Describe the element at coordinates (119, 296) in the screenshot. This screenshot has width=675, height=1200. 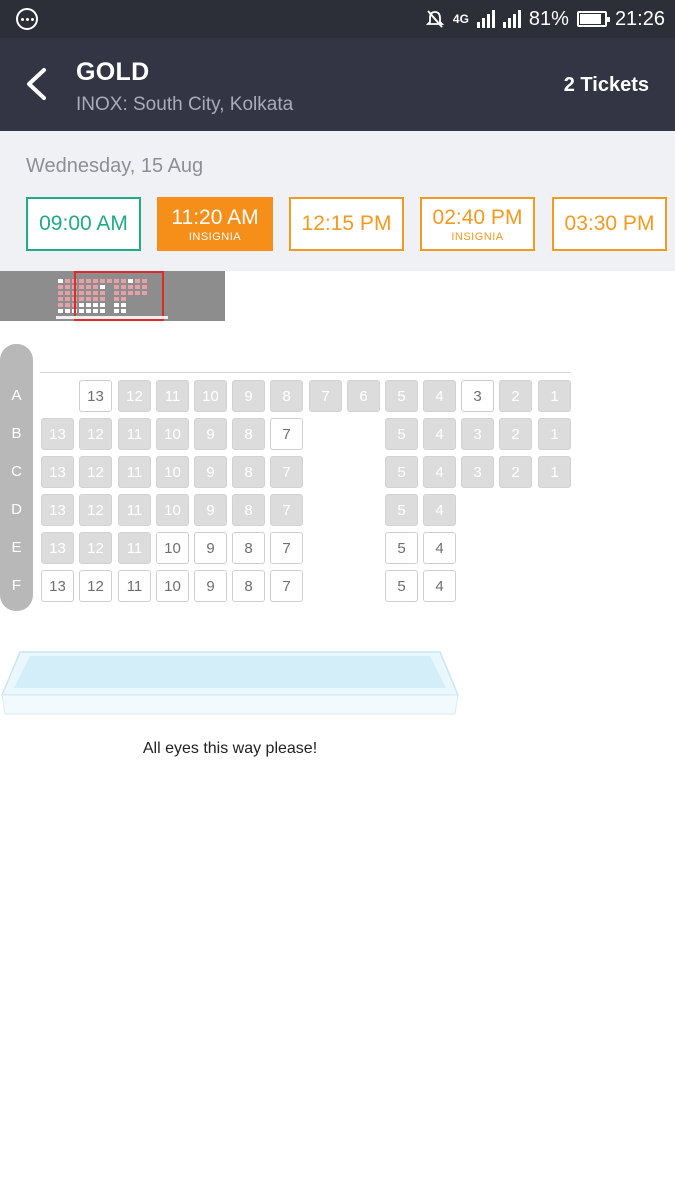
I see `minimap-viewport` at that location.